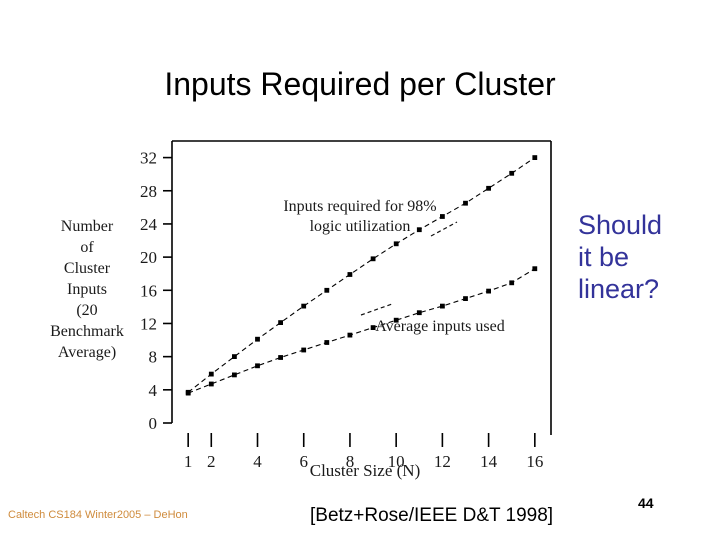 The height and width of the screenshot is (540, 720). What do you see at coordinates (489, 461) in the screenshot?
I see `x-tick-label: 14` at bounding box center [489, 461].